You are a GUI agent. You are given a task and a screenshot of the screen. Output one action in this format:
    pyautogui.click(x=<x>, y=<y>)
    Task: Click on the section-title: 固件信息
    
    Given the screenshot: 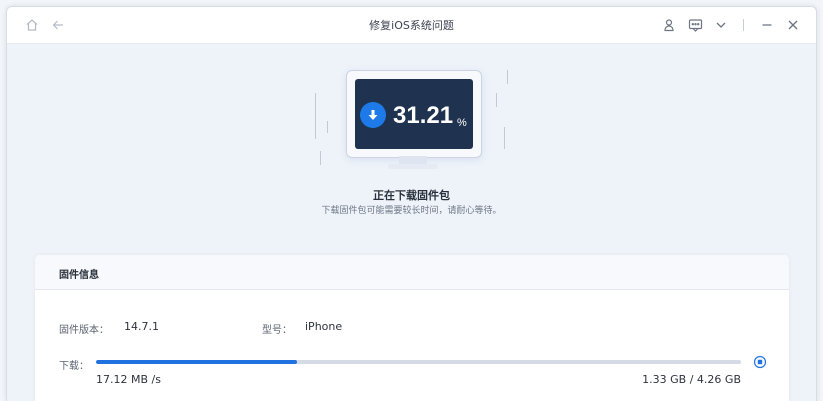 What is the action you would take?
    pyautogui.click(x=79, y=275)
    